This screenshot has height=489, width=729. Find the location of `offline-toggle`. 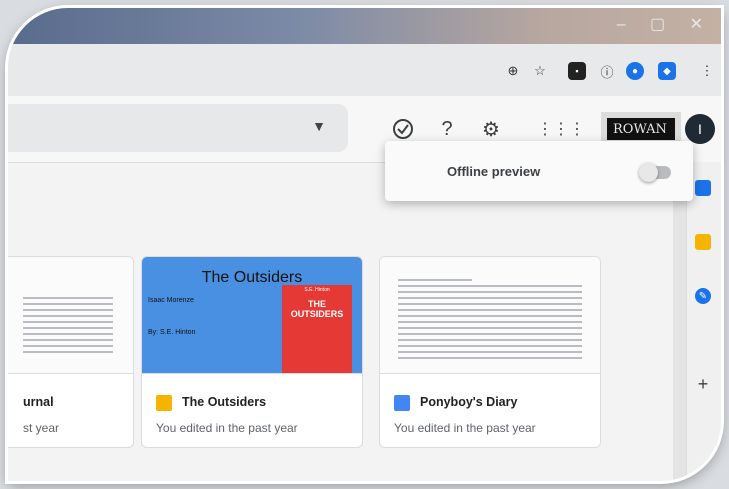

offline-toggle is located at coordinates (655, 172).